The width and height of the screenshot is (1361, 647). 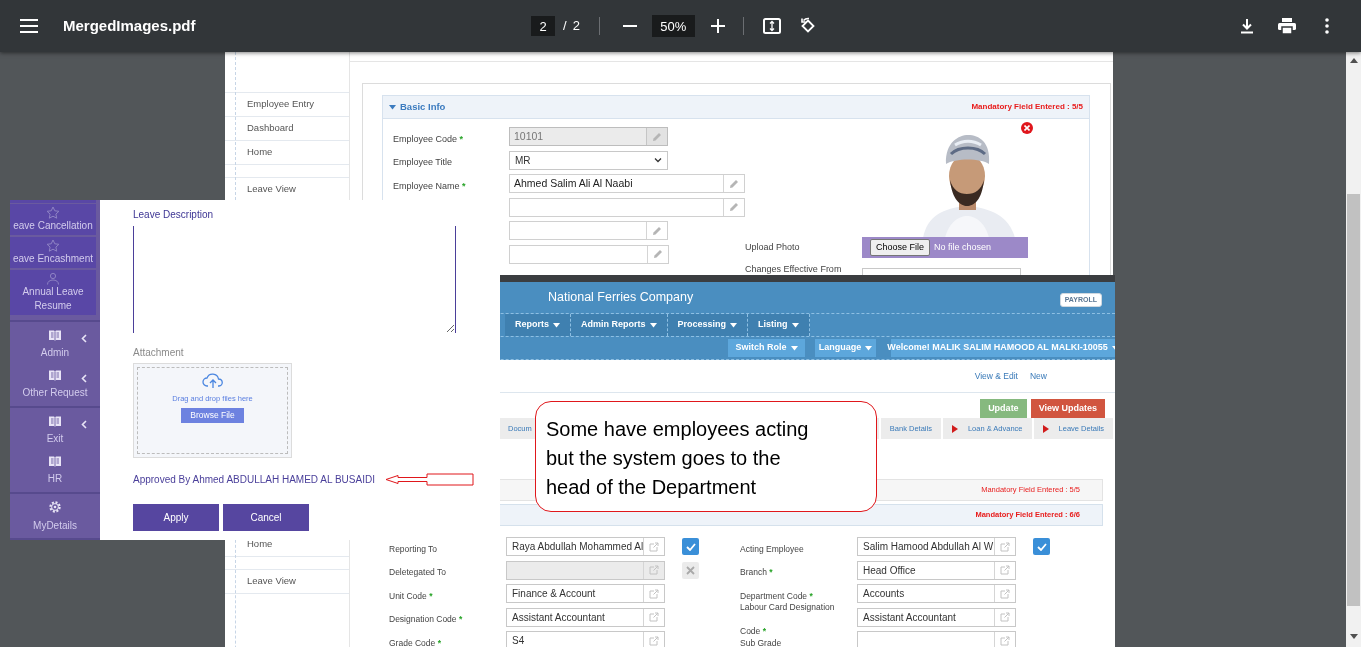 What do you see at coordinates (158, 353) in the screenshot?
I see `field-label: Attachment` at bounding box center [158, 353].